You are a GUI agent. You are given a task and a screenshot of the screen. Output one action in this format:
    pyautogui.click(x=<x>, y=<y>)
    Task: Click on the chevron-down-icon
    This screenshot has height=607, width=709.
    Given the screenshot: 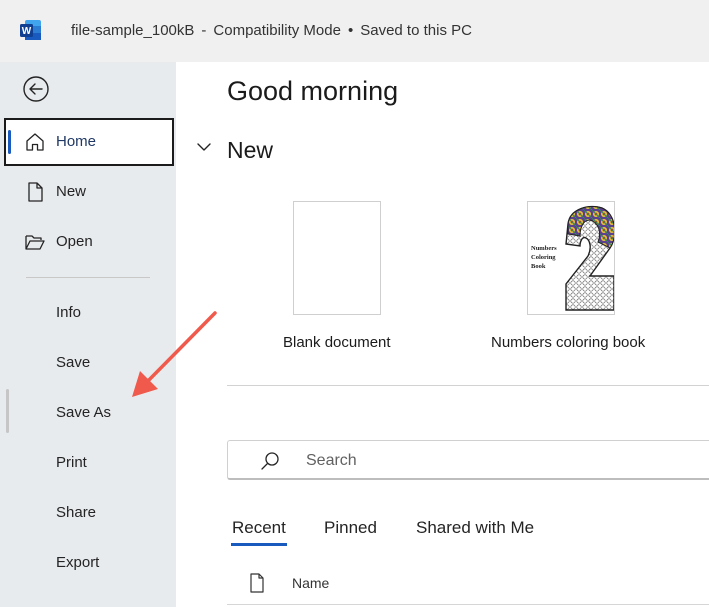 What is the action you would take?
    pyautogui.click(x=204, y=147)
    